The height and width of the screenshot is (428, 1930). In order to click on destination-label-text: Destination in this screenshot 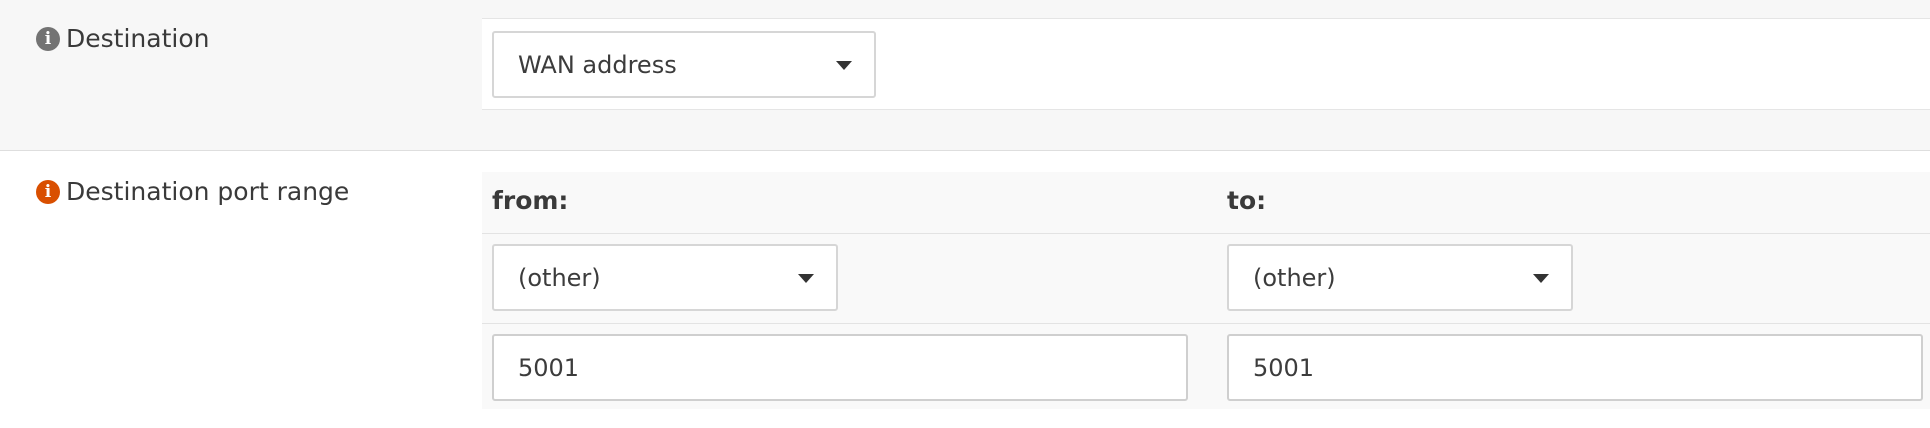, I will do `click(138, 38)`.